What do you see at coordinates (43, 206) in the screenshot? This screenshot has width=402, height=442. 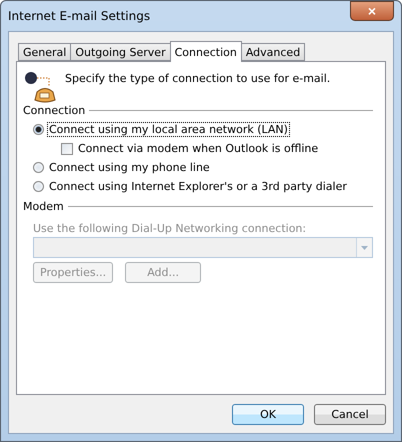 I see `section-heading: Modem` at bounding box center [43, 206].